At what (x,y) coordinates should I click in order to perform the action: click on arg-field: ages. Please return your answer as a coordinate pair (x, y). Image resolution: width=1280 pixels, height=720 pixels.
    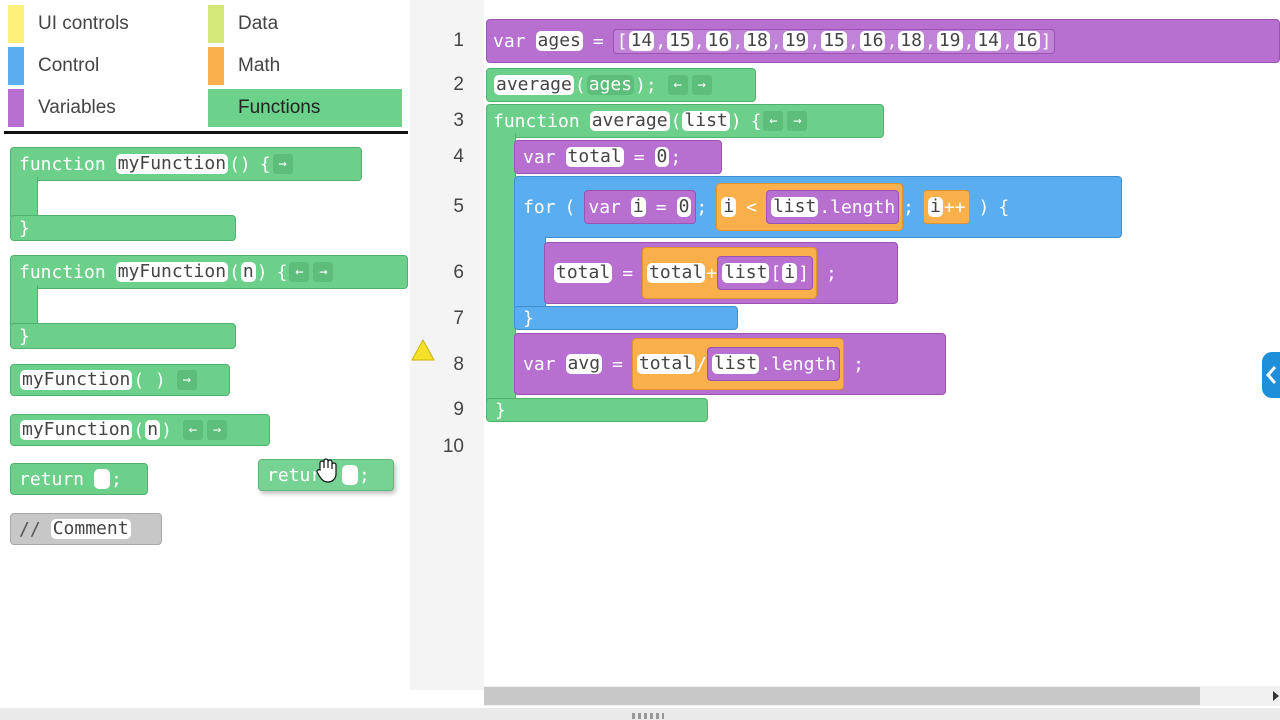
    Looking at the image, I should click on (610, 85).